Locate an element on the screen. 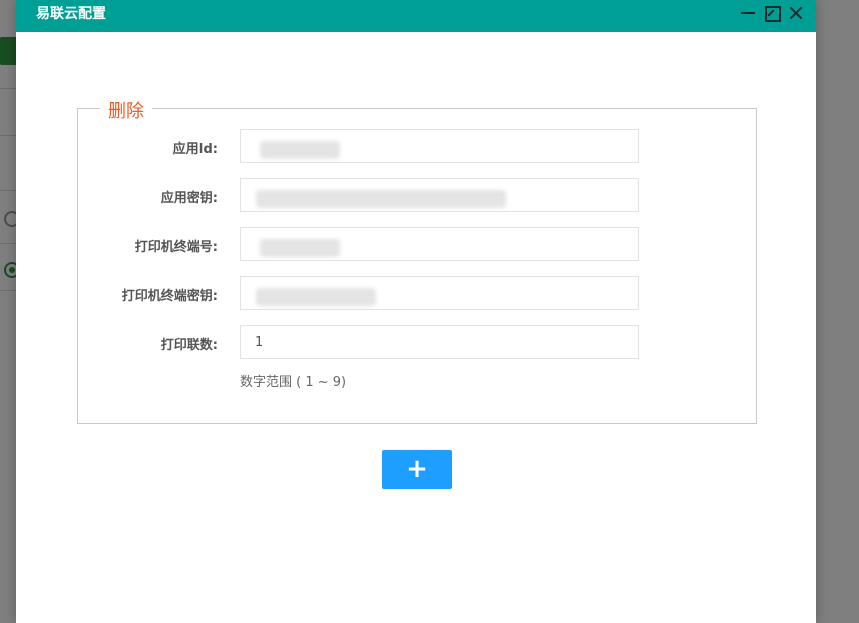 This screenshot has height=623, width=859. app-id-label: 应用Id: is located at coordinates (195, 149).